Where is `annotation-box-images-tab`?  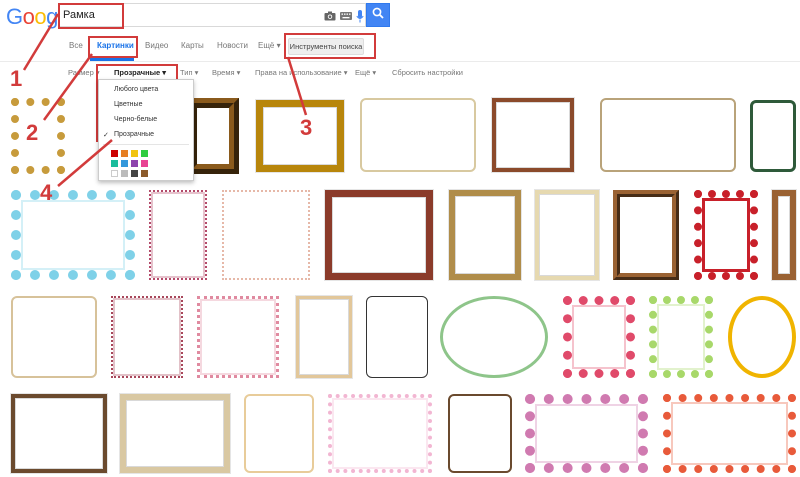
annotation-box-images-tab is located at coordinates (113, 47).